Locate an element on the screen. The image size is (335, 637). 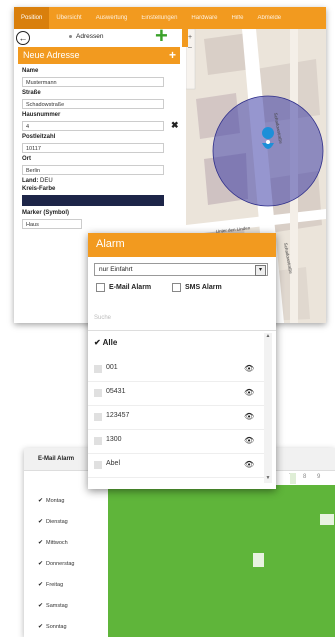
alarm-list-item: 1300 👁 is located at coordinates (176, 442).